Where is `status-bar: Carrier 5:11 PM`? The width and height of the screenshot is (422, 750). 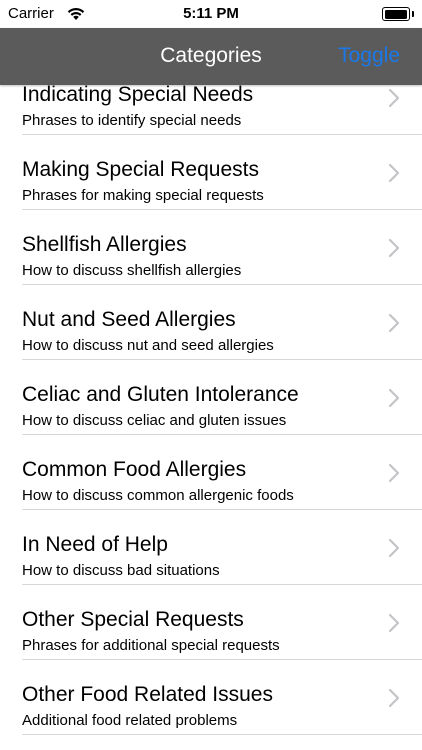
status-bar: Carrier 5:11 PM is located at coordinates (211, 14).